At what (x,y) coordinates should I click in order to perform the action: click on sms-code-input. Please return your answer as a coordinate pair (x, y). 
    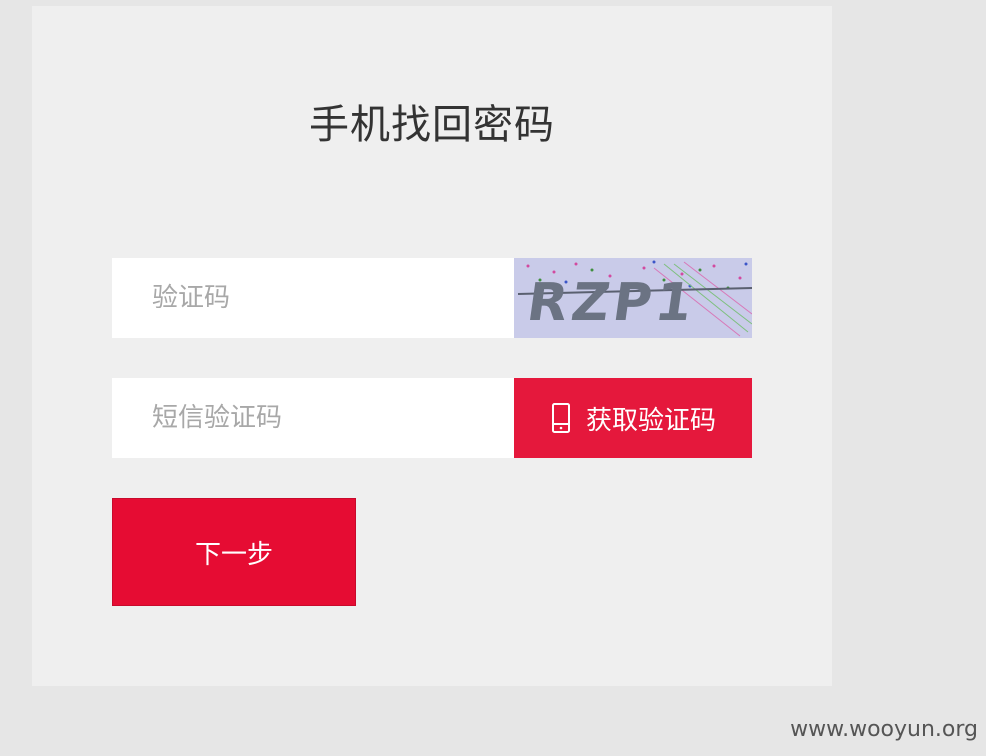
    Looking at the image, I should click on (313, 418).